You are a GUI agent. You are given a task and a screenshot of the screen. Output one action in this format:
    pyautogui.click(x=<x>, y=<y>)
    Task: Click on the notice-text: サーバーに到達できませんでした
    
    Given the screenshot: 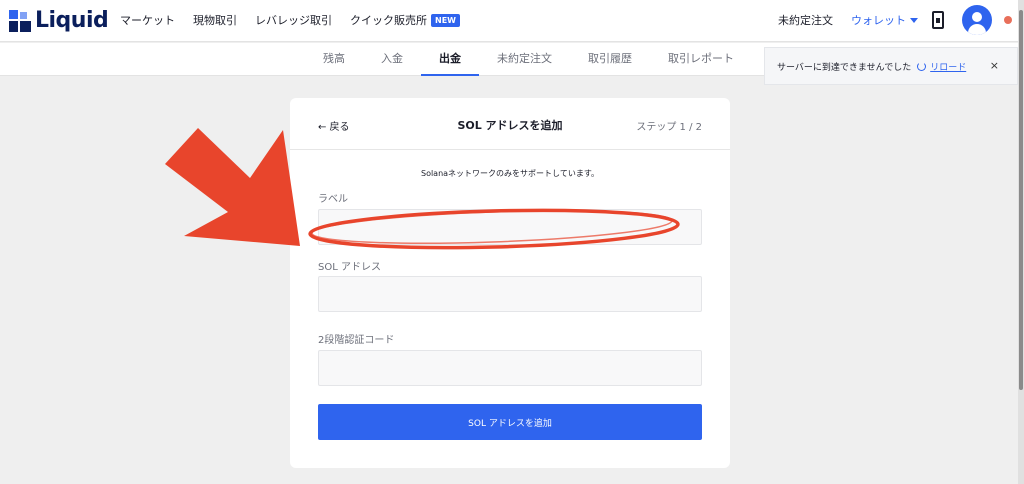 What is the action you would take?
    pyautogui.click(x=844, y=67)
    